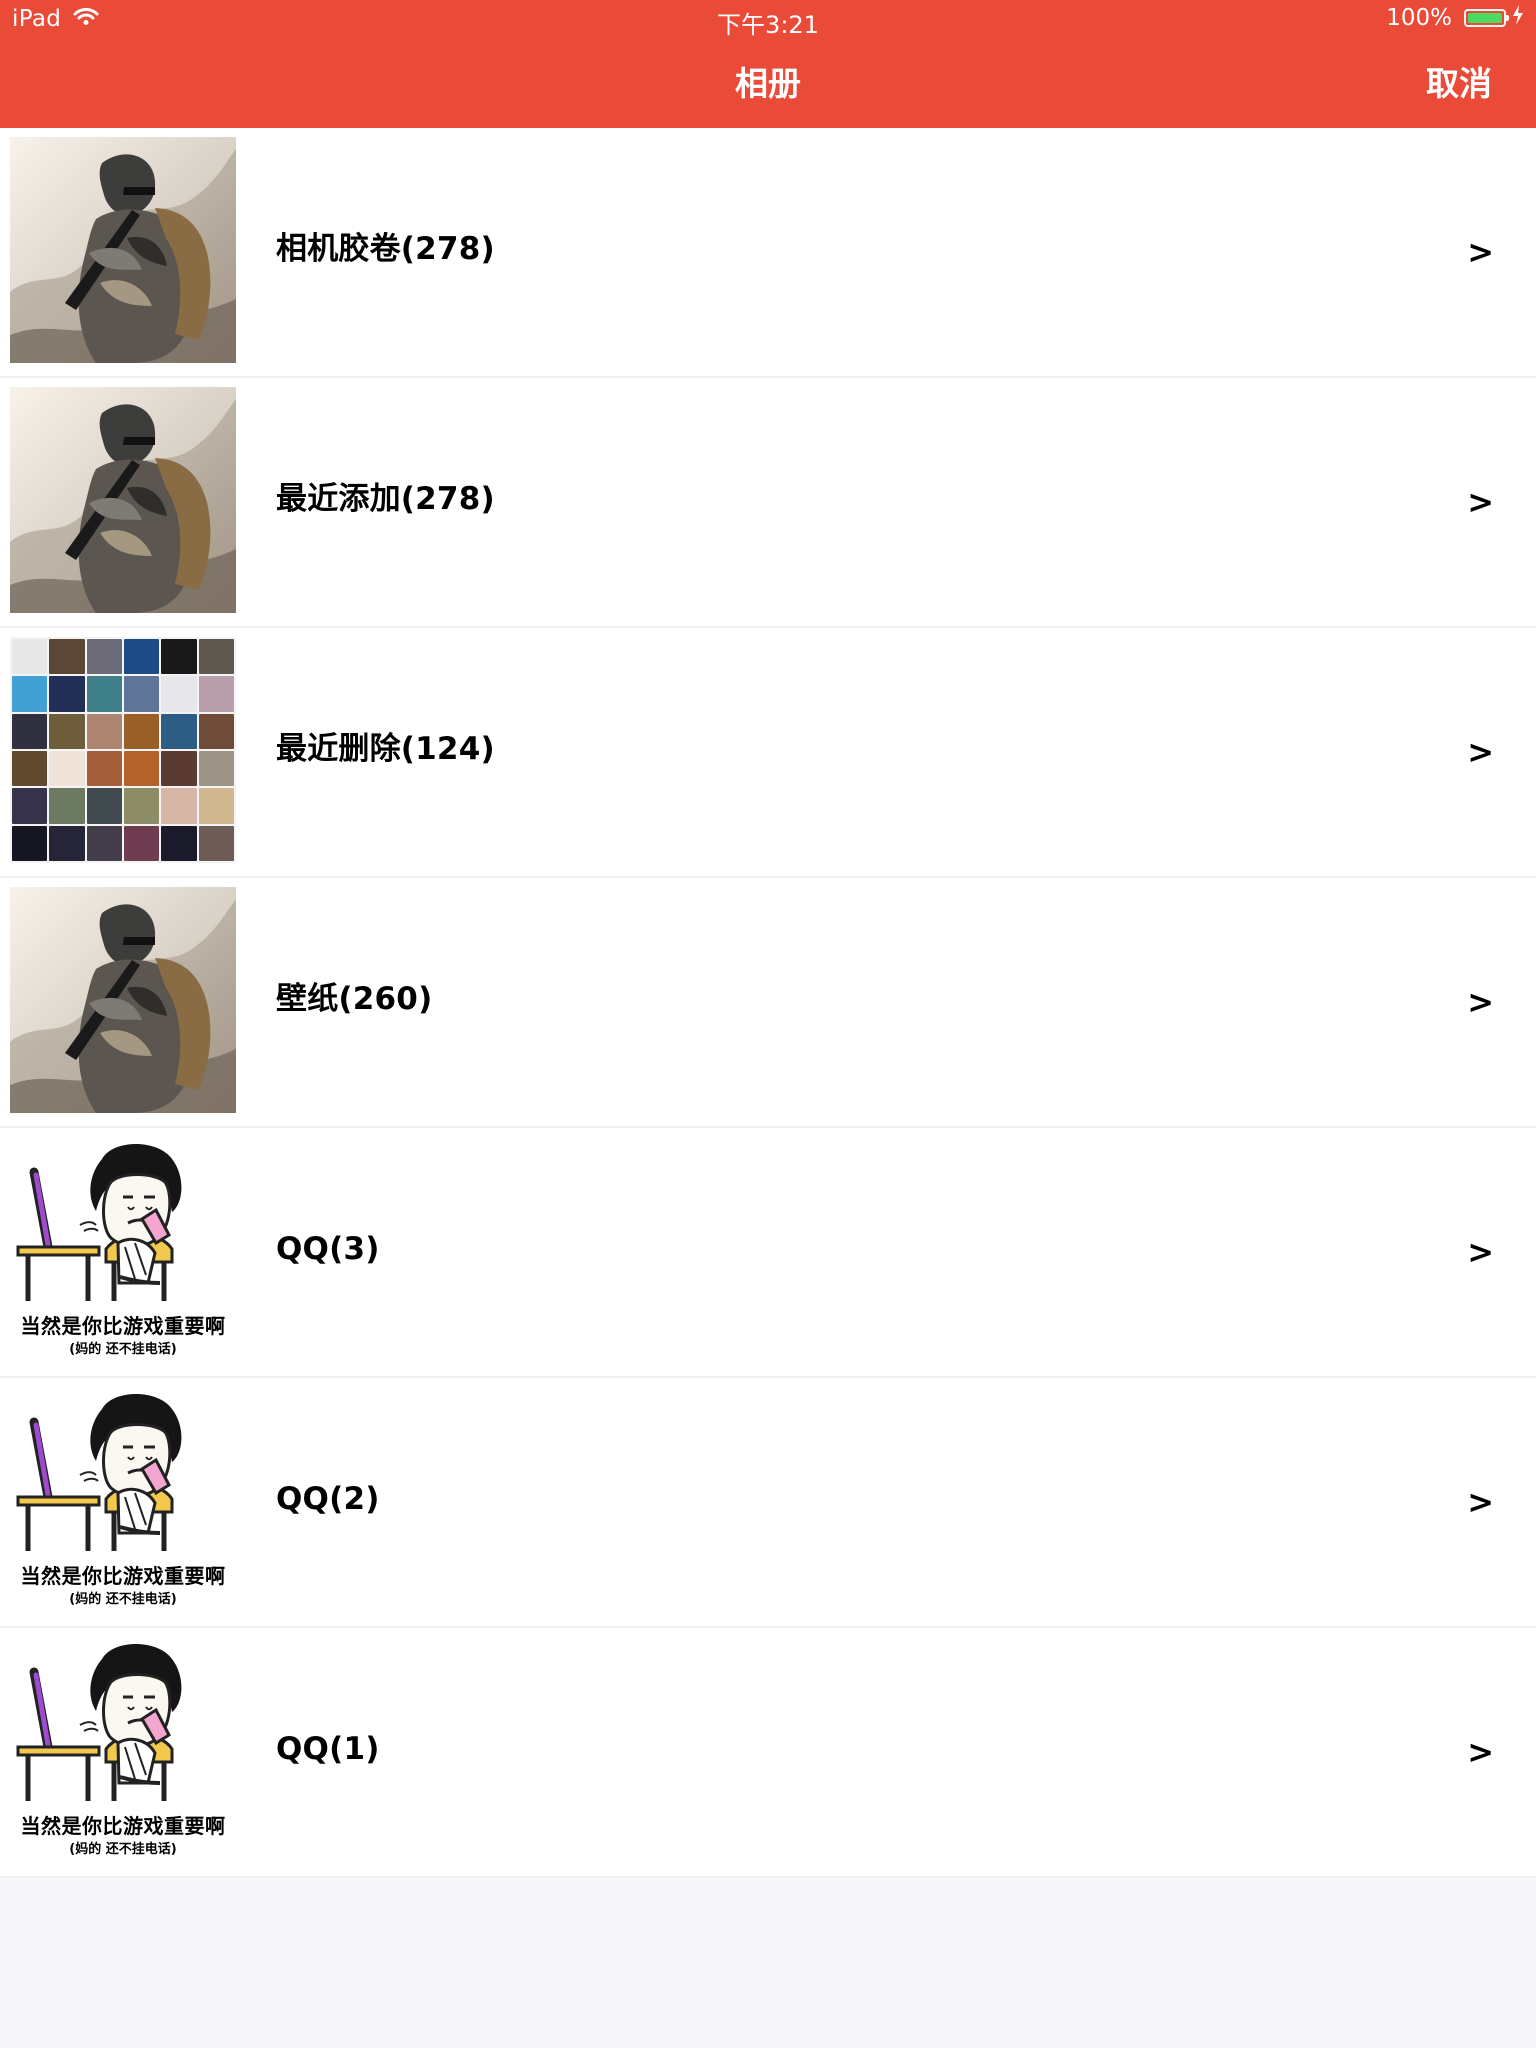  What do you see at coordinates (768, 503) in the screenshot?
I see `album-row-recently-added: 最近添加(278) >` at bounding box center [768, 503].